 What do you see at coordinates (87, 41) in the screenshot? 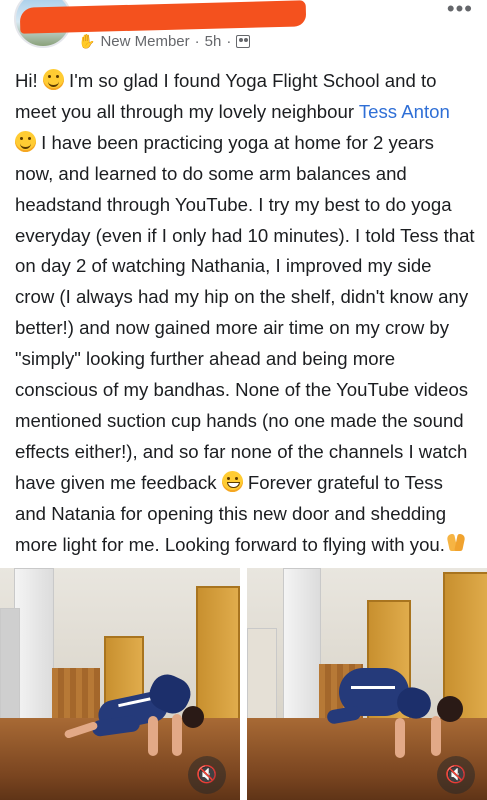
I see `waving-hand-icon: ✋` at bounding box center [87, 41].